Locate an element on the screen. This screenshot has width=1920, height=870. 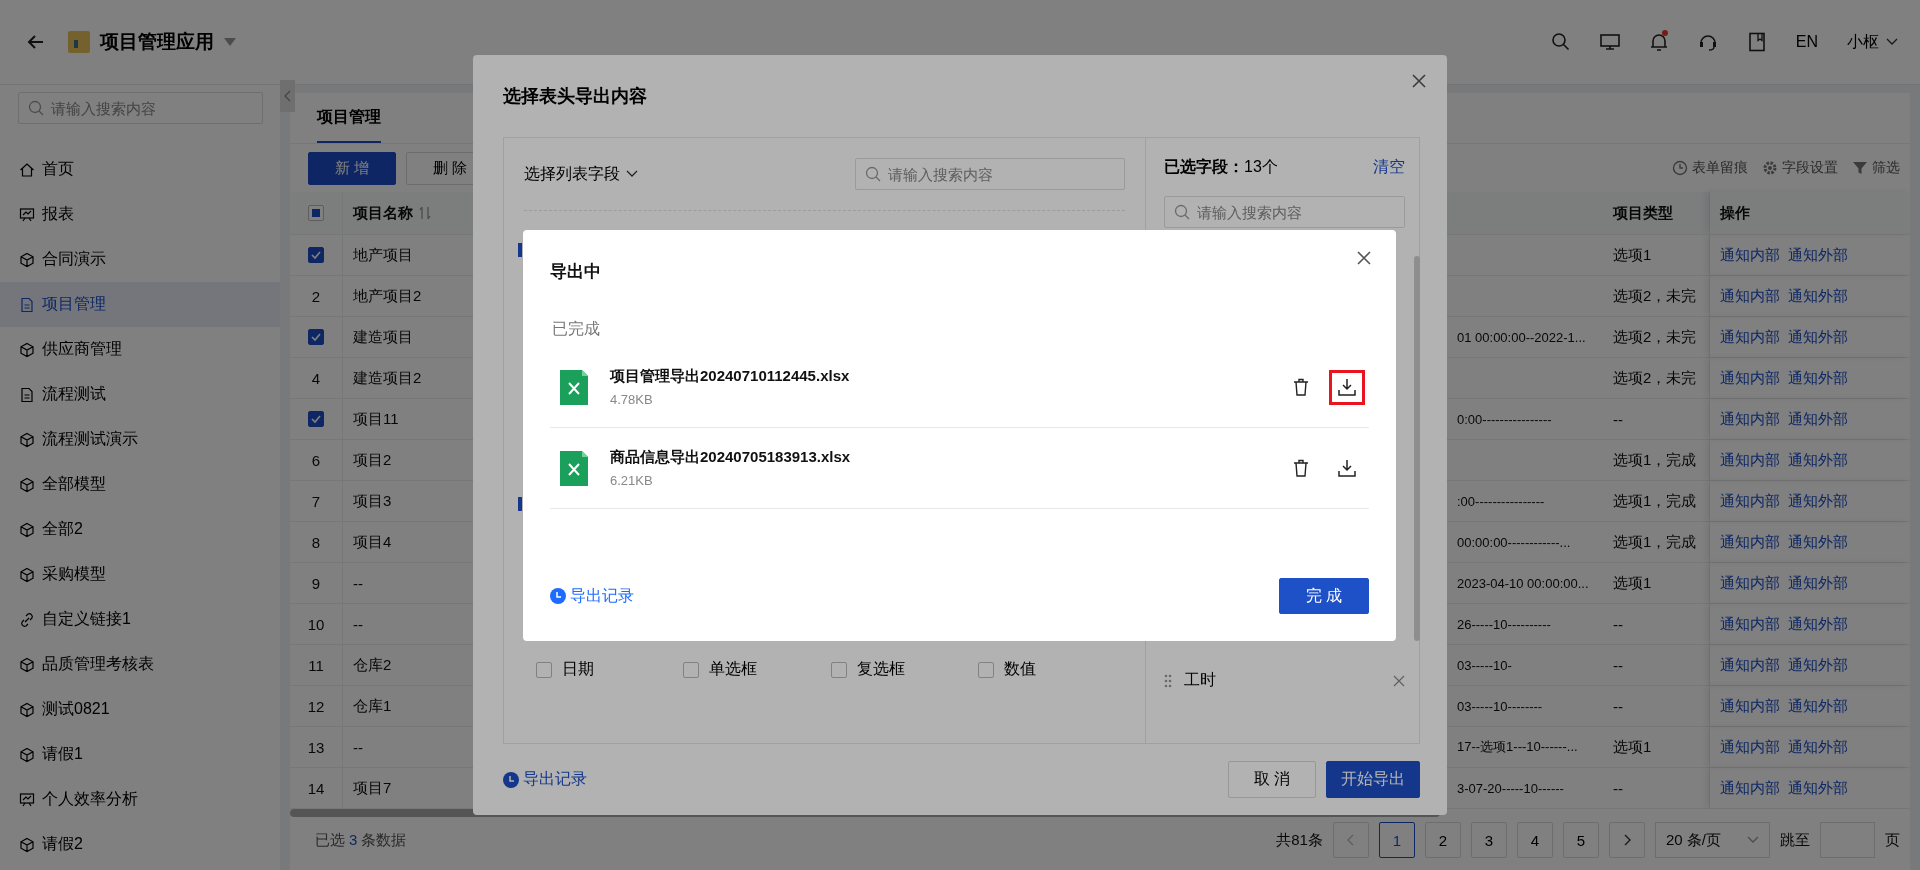
selection-label: 条数据 is located at coordinates (384, 840).